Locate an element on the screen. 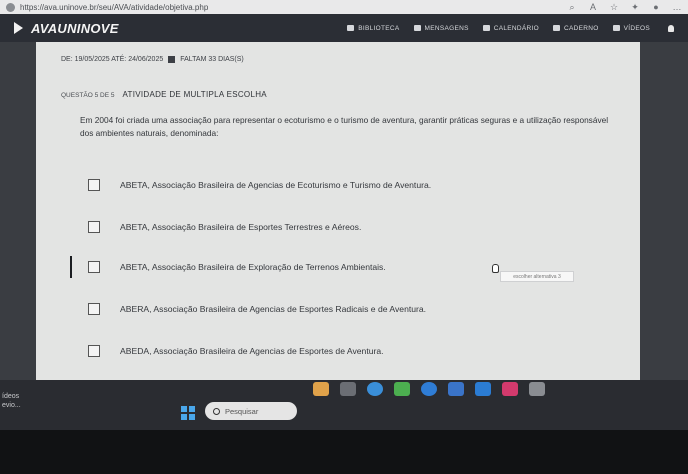  site-info-icon is located at coordinates (10, 7).